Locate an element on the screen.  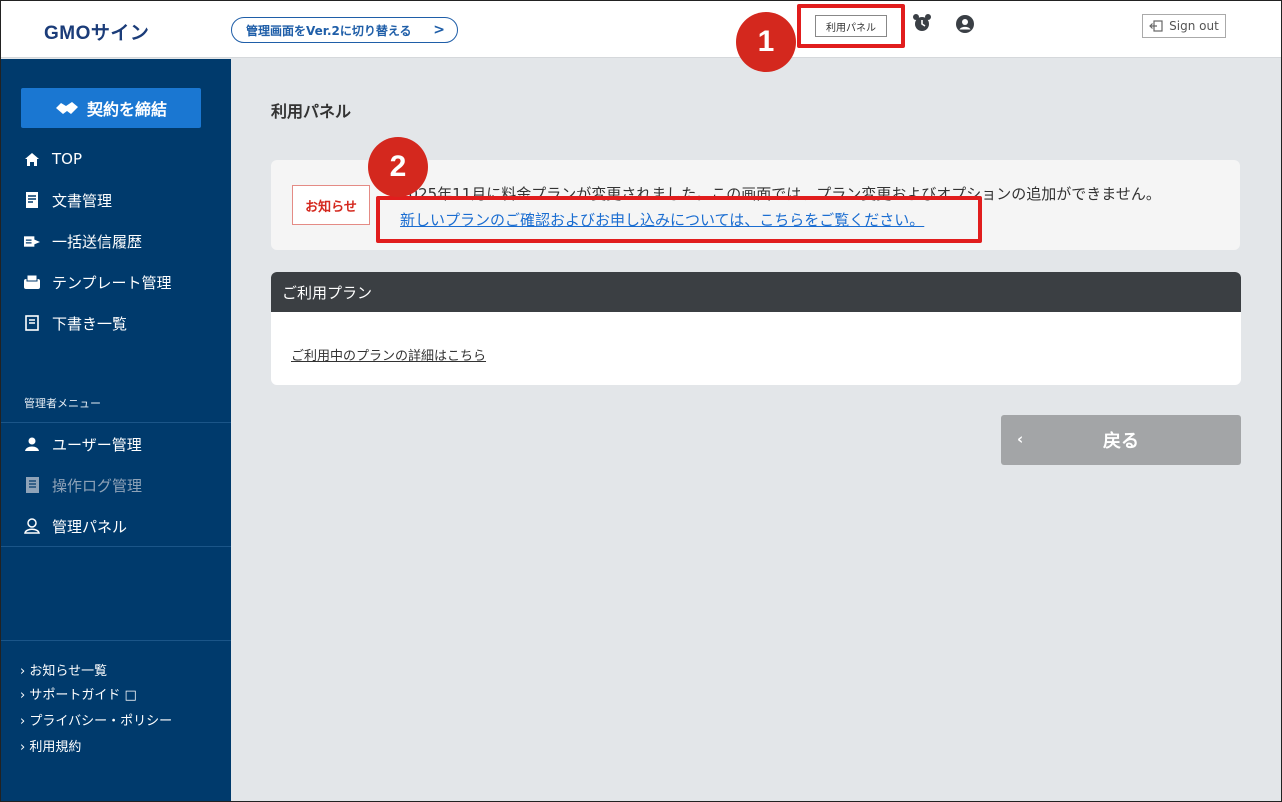
top-header: GMOサイン 管理画面をVer.2に切り替える > 利用パネル Sign out is located at coordinates (641, 29).